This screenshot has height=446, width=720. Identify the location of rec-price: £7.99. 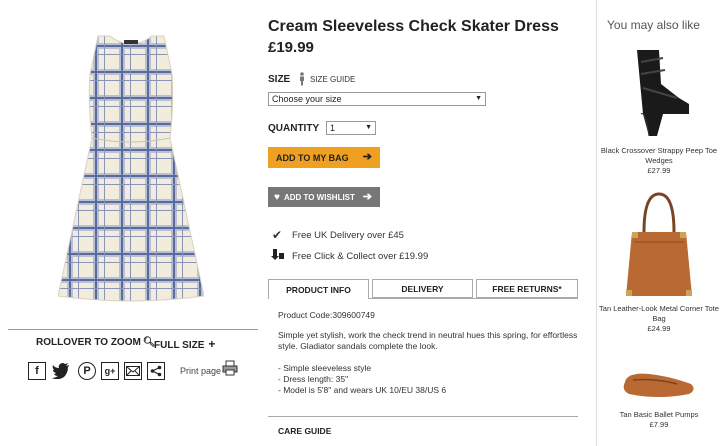
(659, 424).